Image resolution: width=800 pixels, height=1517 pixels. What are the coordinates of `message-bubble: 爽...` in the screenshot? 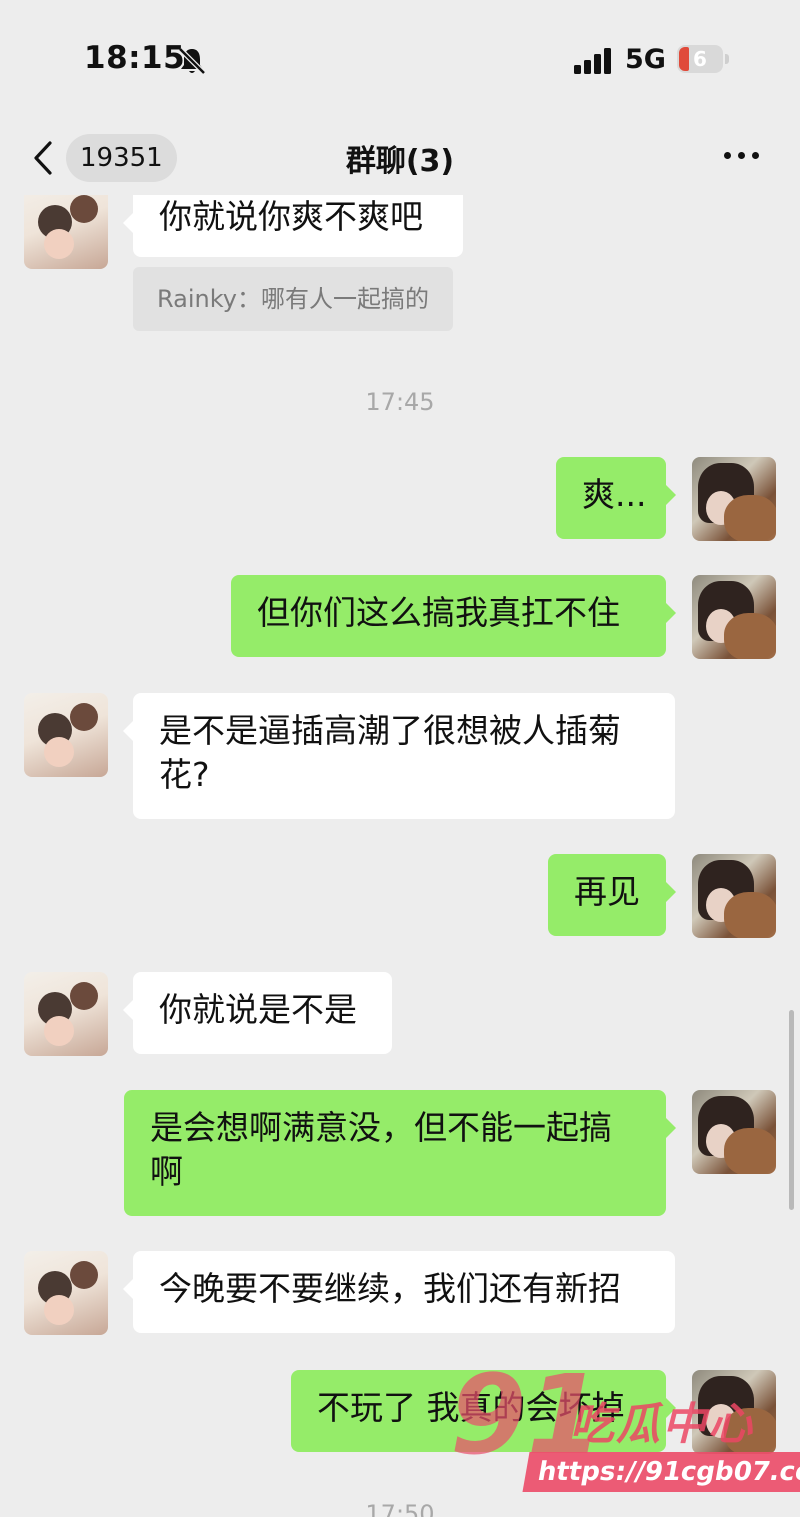 It's located at (616, 498).